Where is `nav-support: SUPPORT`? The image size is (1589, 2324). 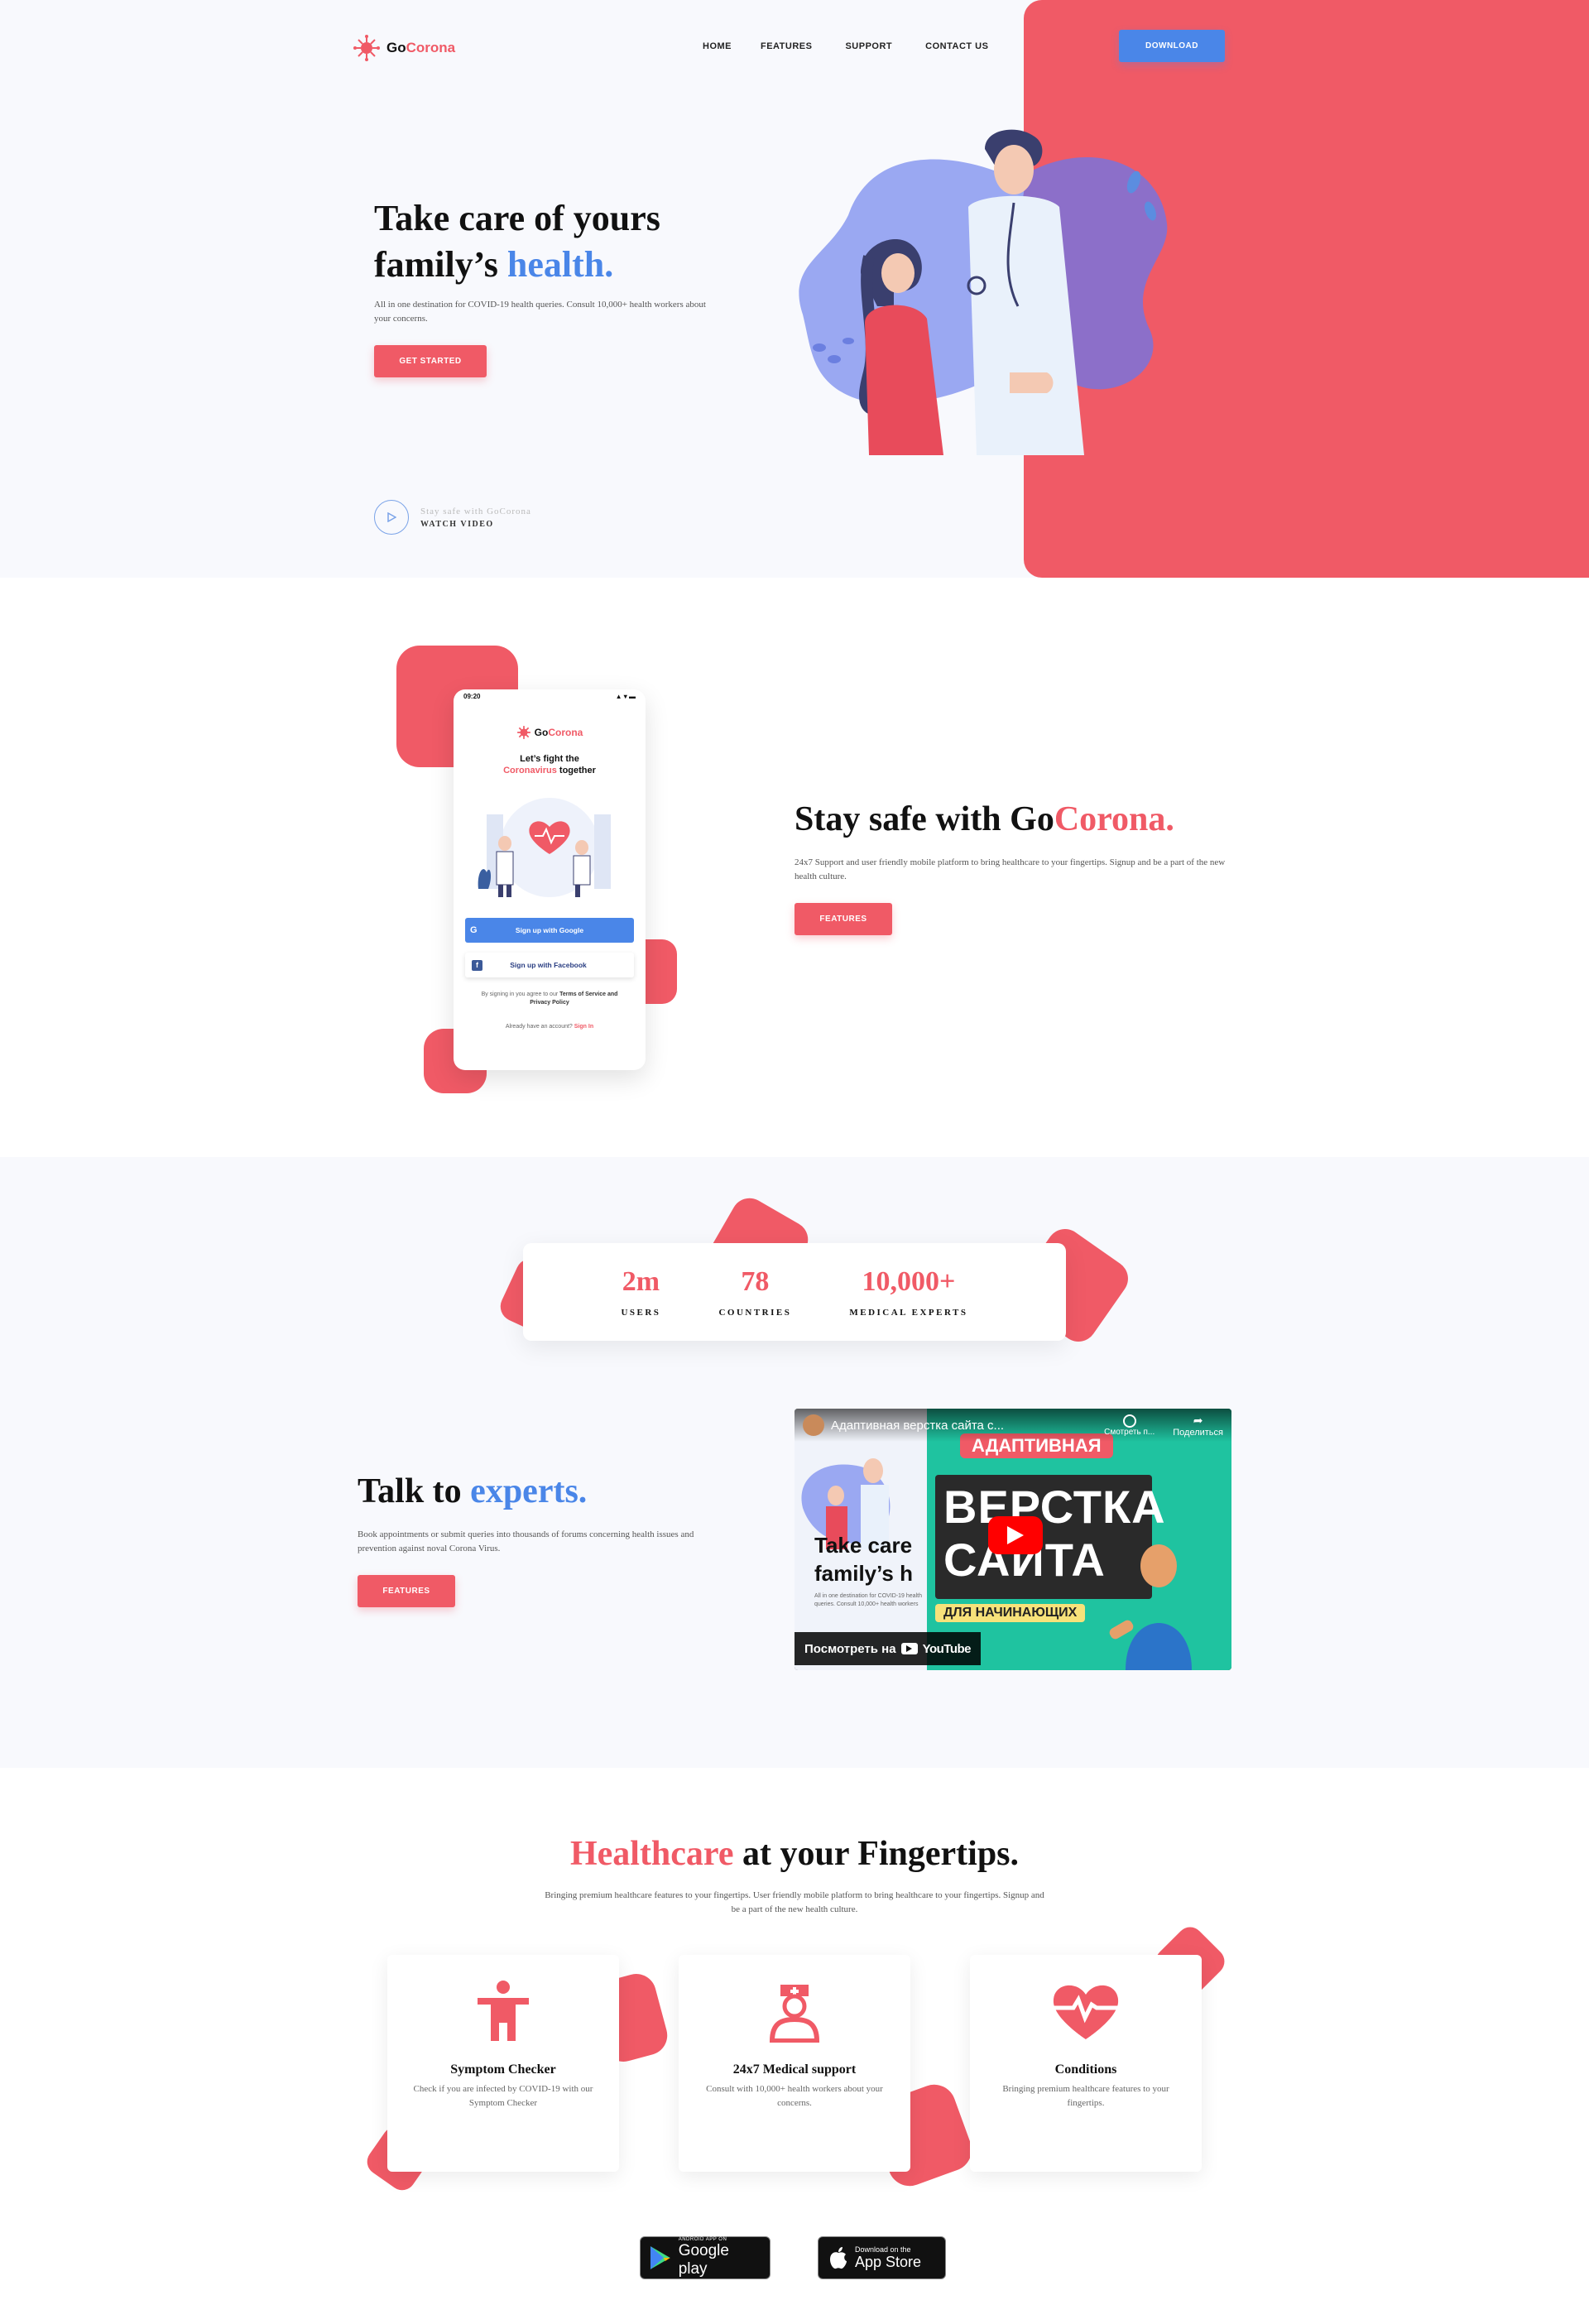
nav-support: SUPPORT is located at coordinates (868, 46).